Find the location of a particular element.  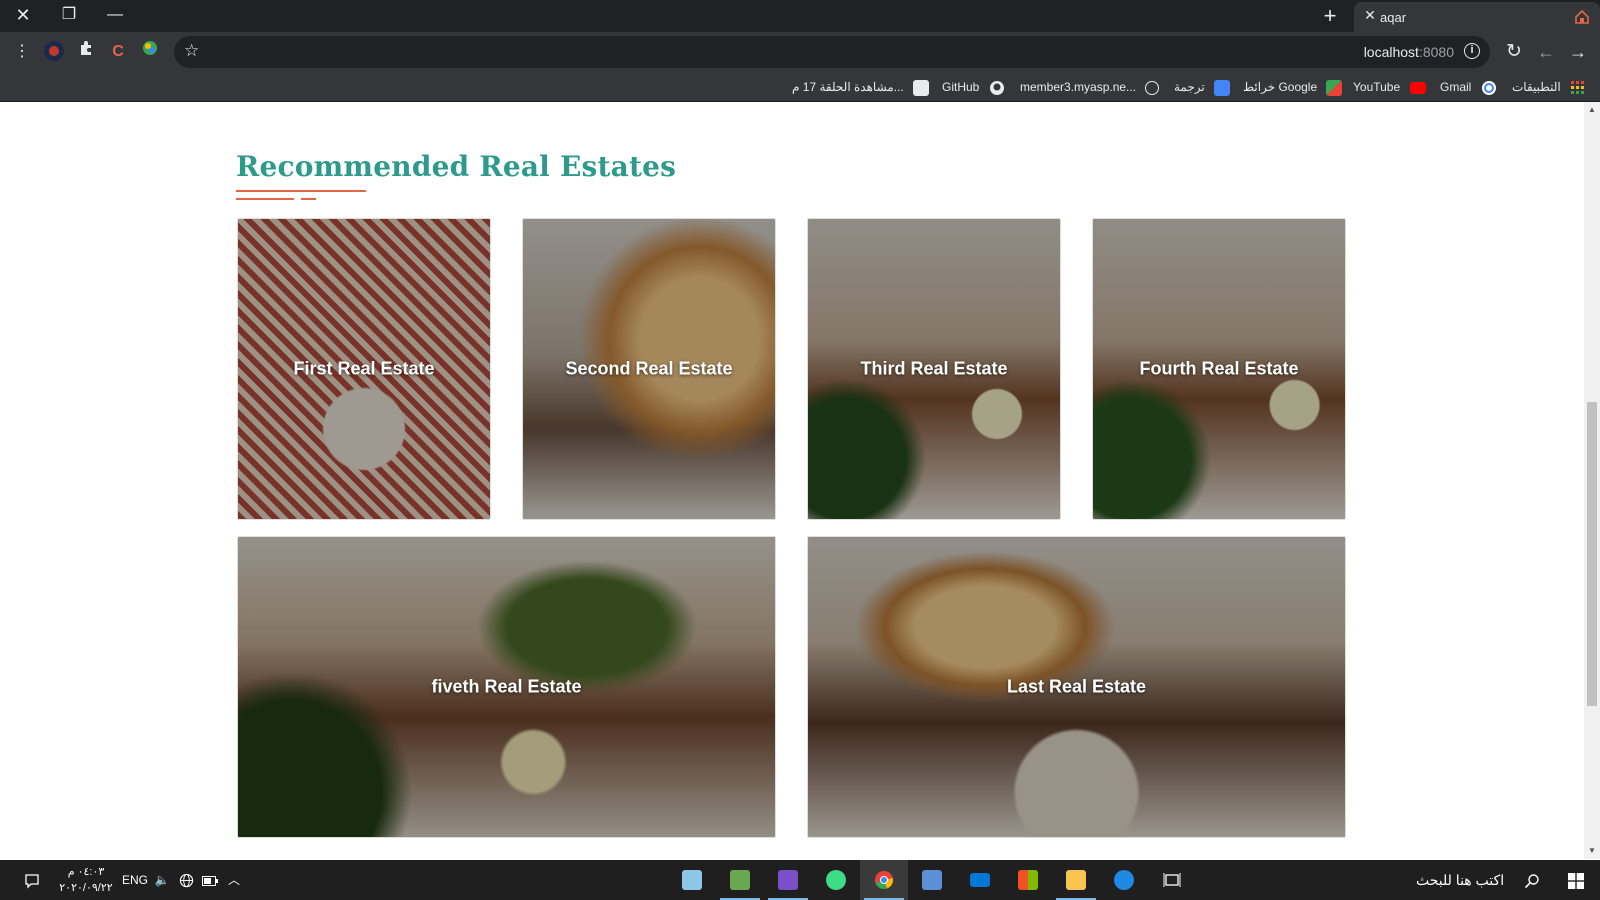

language-indicator: ENG is located at coordinates (135, 880).